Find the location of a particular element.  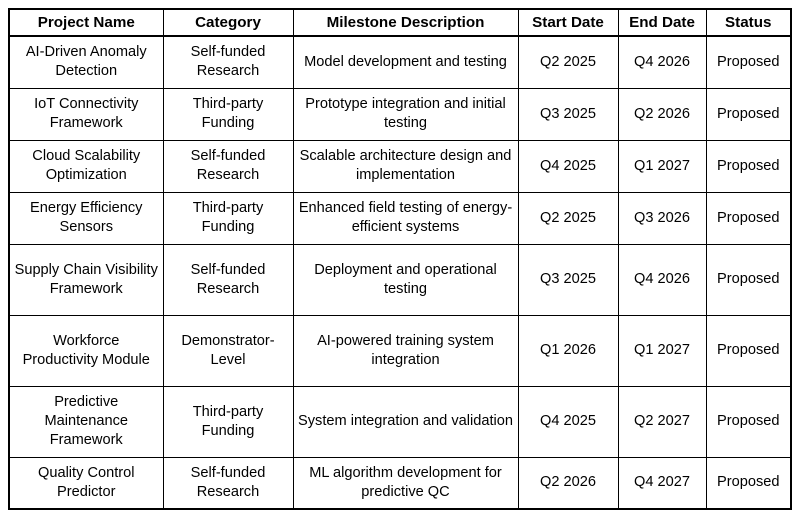

cell-project_name: AI-Driven Anomaly Detection is located at coordinates (86, 62).